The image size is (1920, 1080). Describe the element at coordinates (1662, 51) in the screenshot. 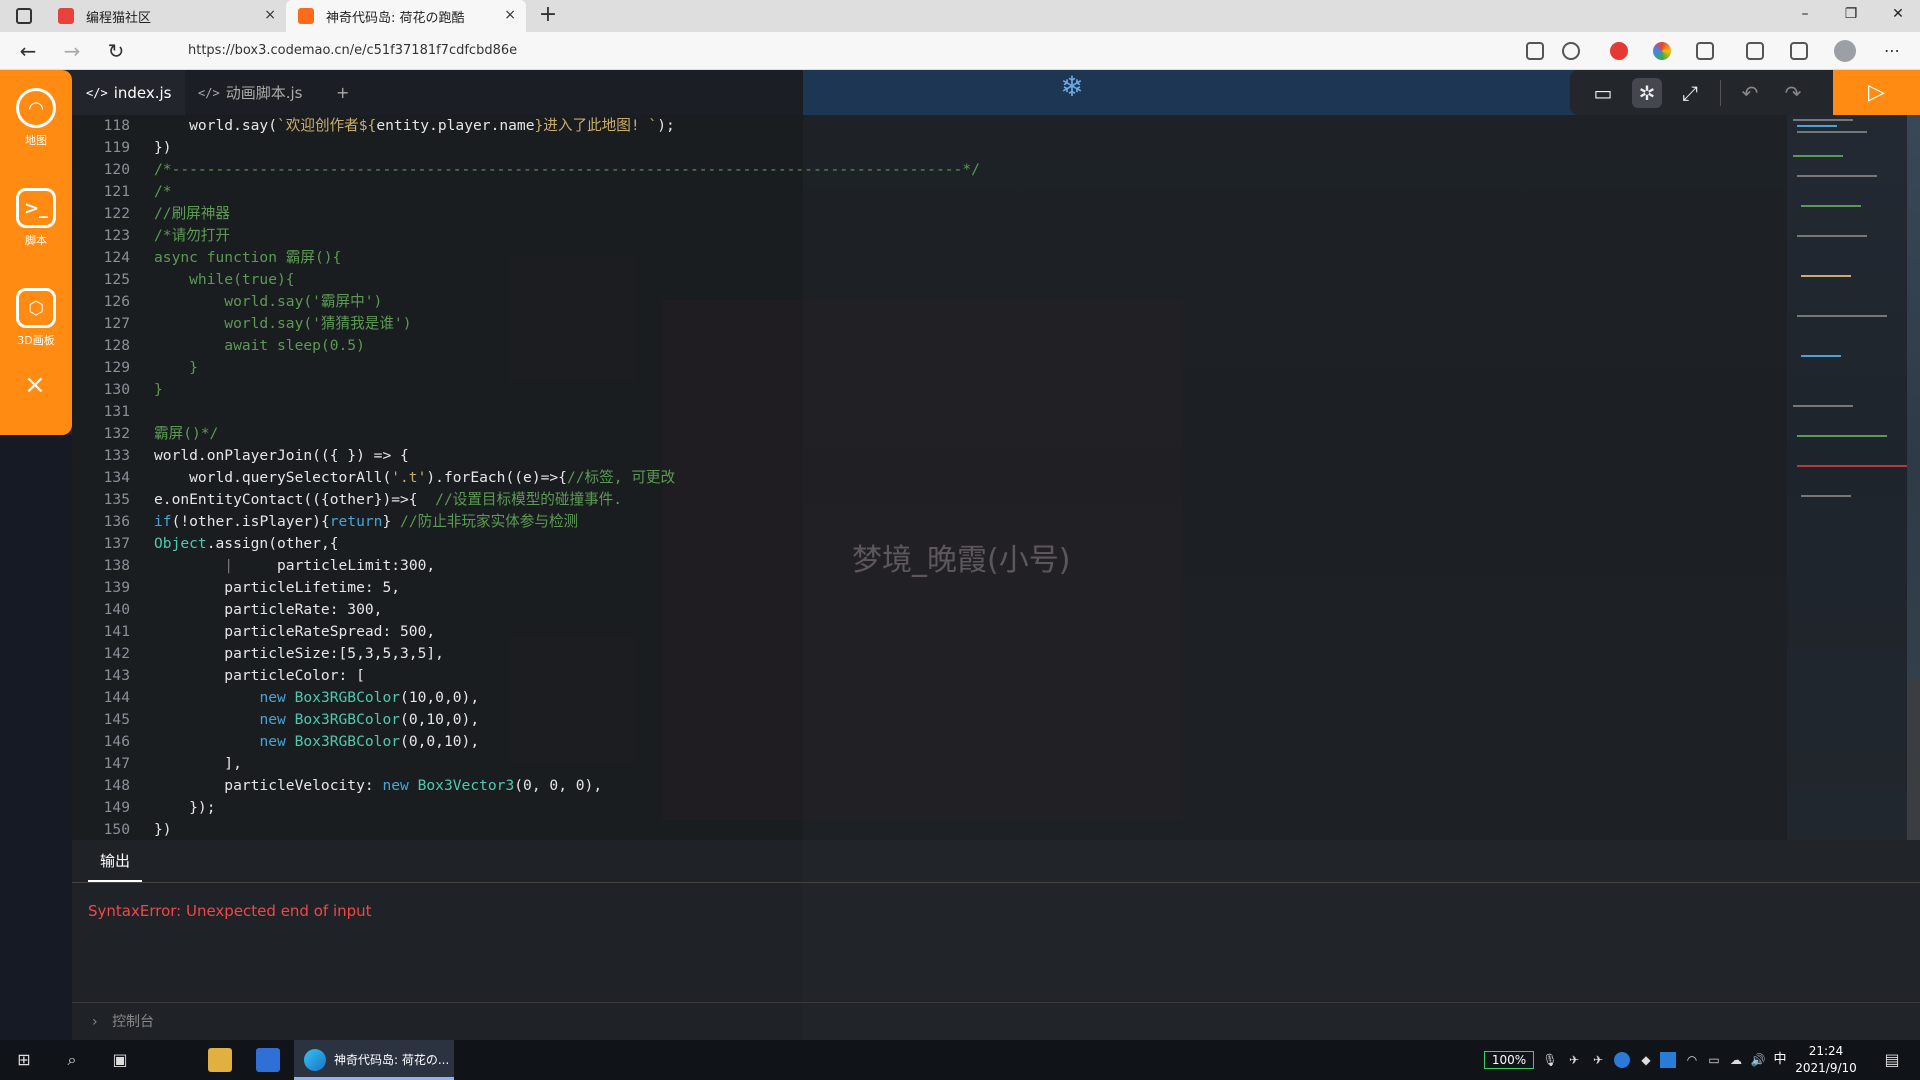

I see `chrome-extension-icon` at that location.